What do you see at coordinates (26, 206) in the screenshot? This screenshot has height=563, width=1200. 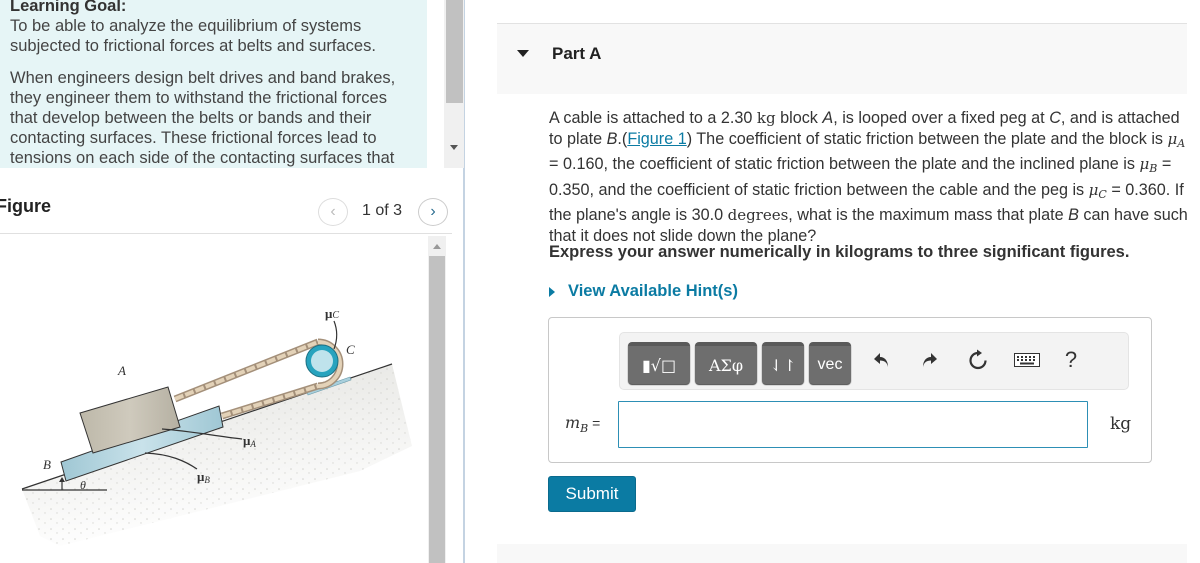 I see `figure-title: Figure` at bounding box center [26, 206].